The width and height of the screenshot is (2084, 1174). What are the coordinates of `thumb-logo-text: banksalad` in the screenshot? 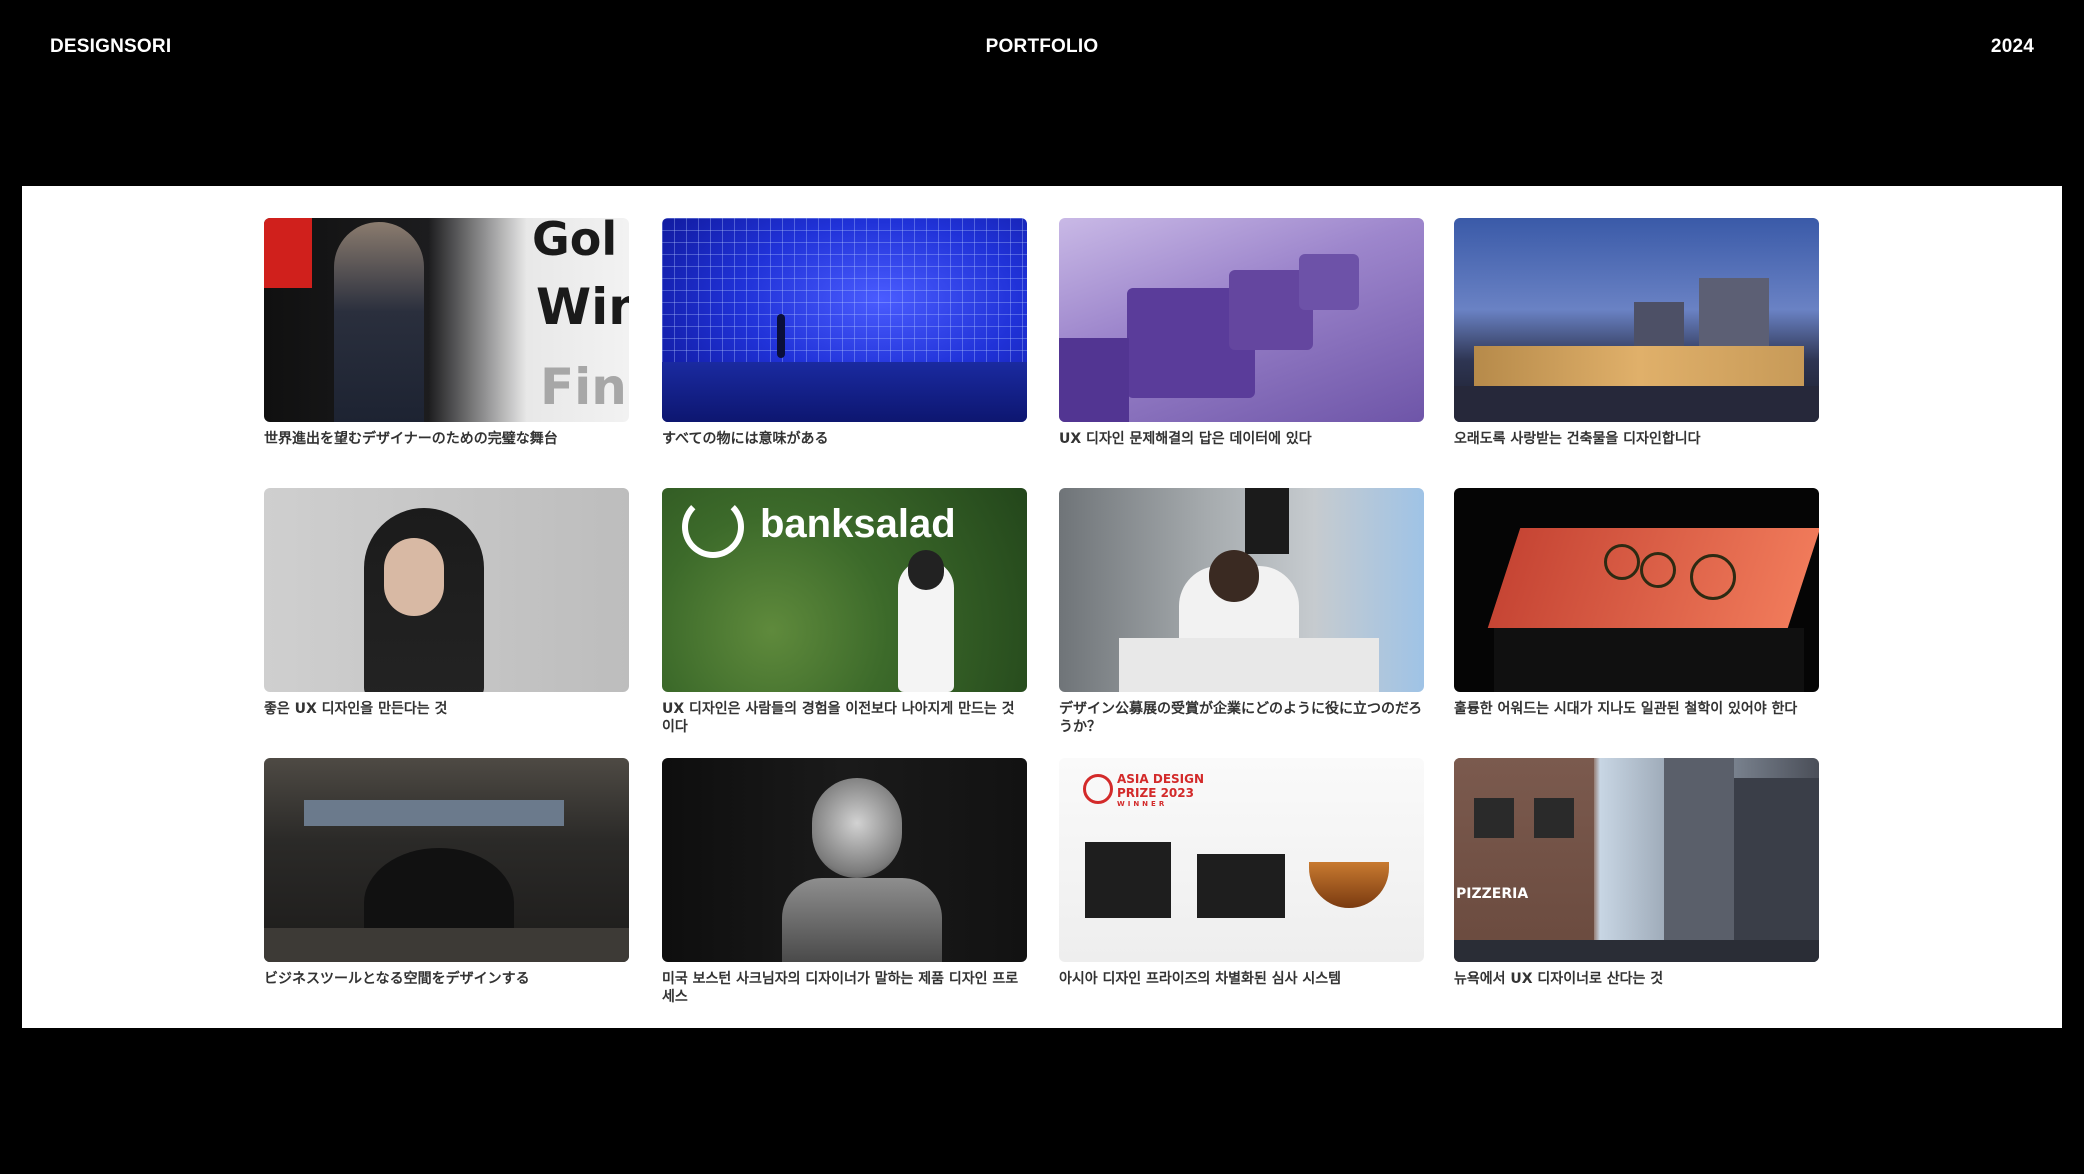 It's located at (858, 524).